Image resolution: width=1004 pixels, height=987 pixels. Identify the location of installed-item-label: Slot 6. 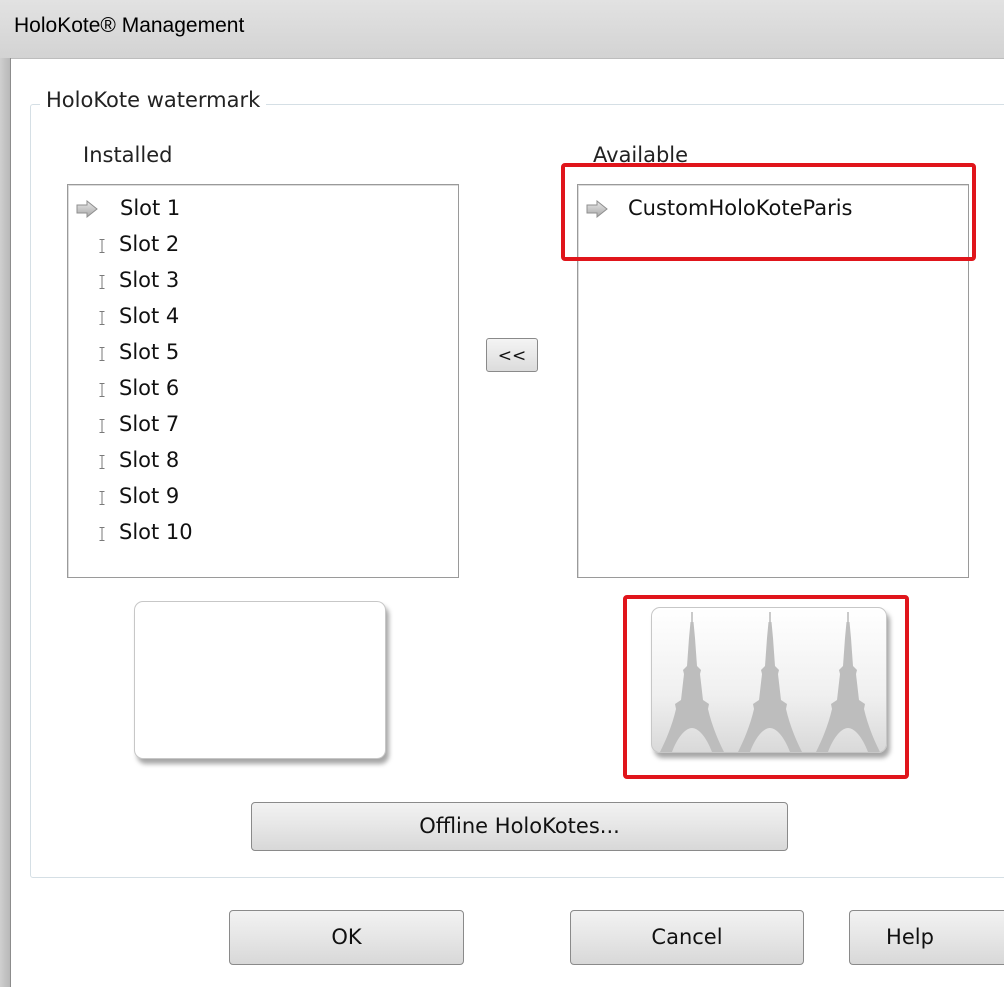
(149, 388).